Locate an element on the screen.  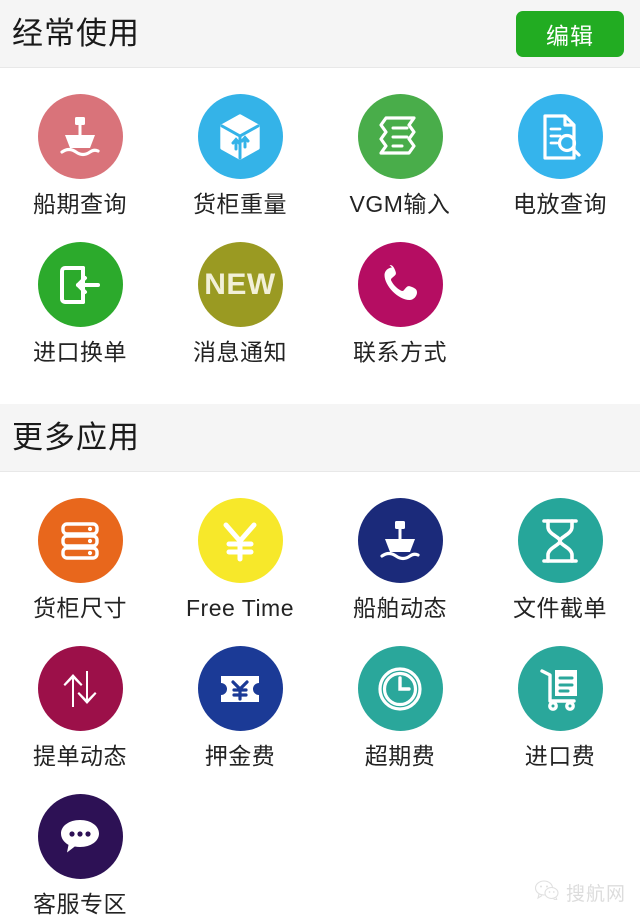
app-tile-label: 货柜重量 is located at coordinates (240, 204).